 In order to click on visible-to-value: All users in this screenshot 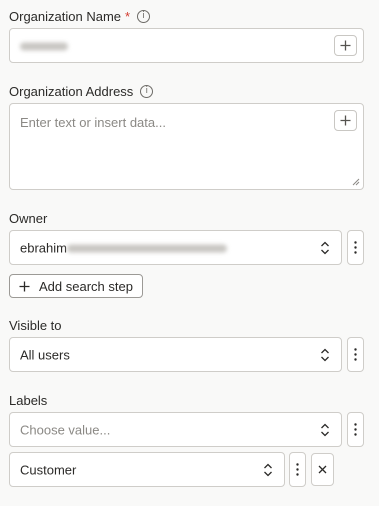, I will do `click(45, 354)`.